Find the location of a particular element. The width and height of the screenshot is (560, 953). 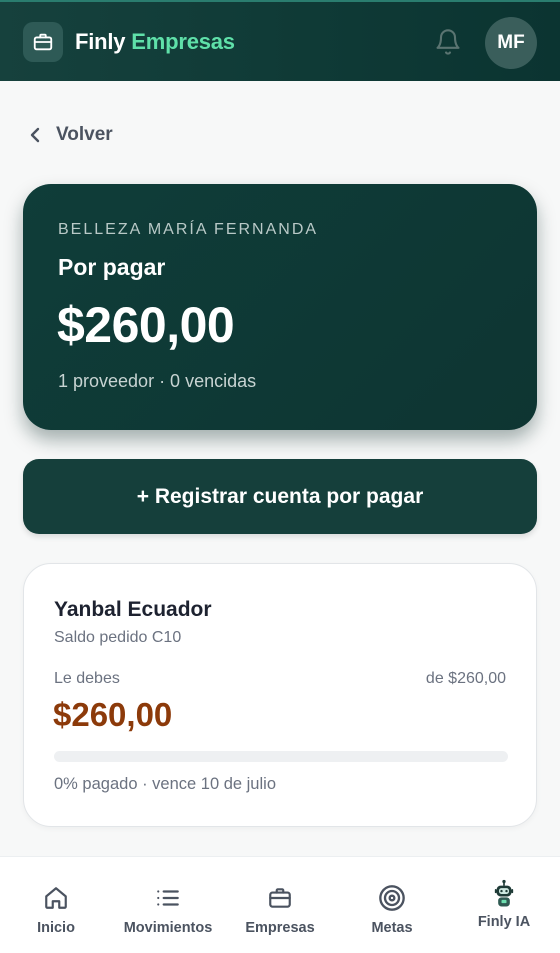

summary-label: Por pagar is located at coordinates (112, 267).